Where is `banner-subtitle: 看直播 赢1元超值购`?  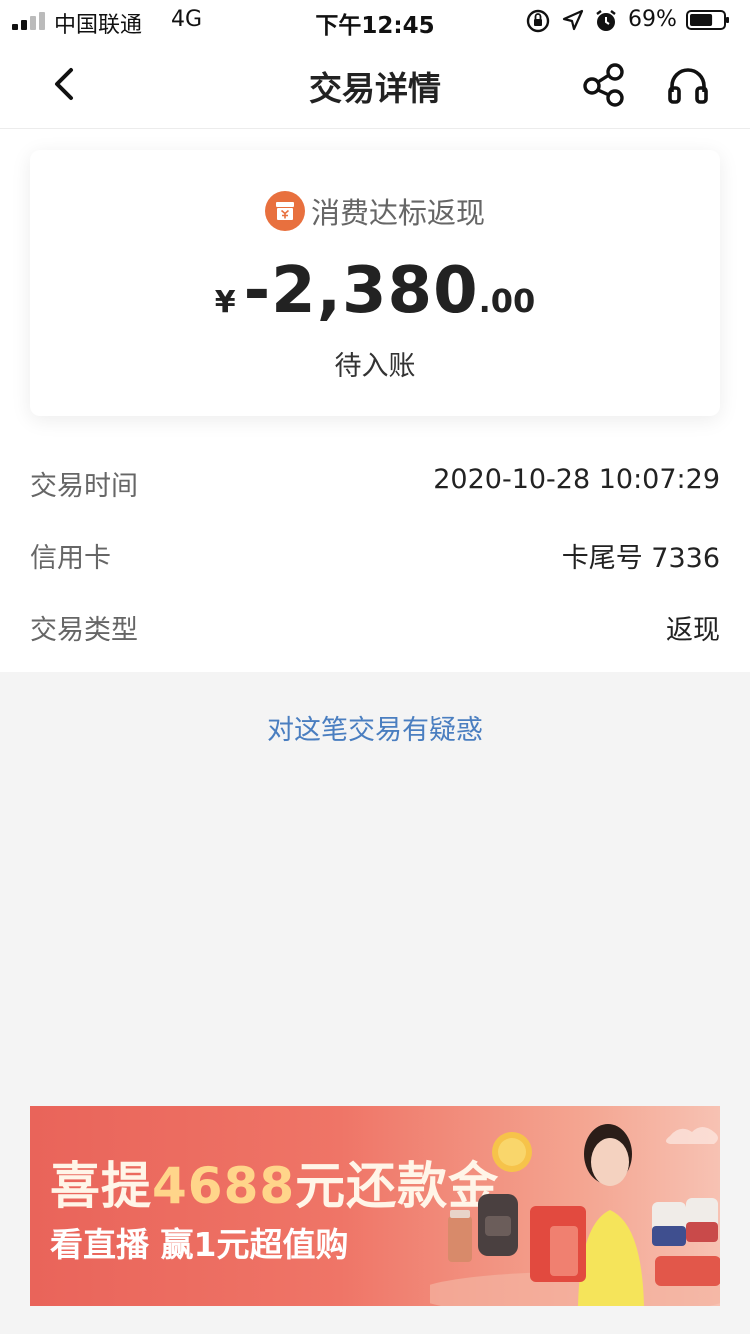 banner-subtitle: 看直播 赢1元超值购 is located at coordinates (199, 1244).